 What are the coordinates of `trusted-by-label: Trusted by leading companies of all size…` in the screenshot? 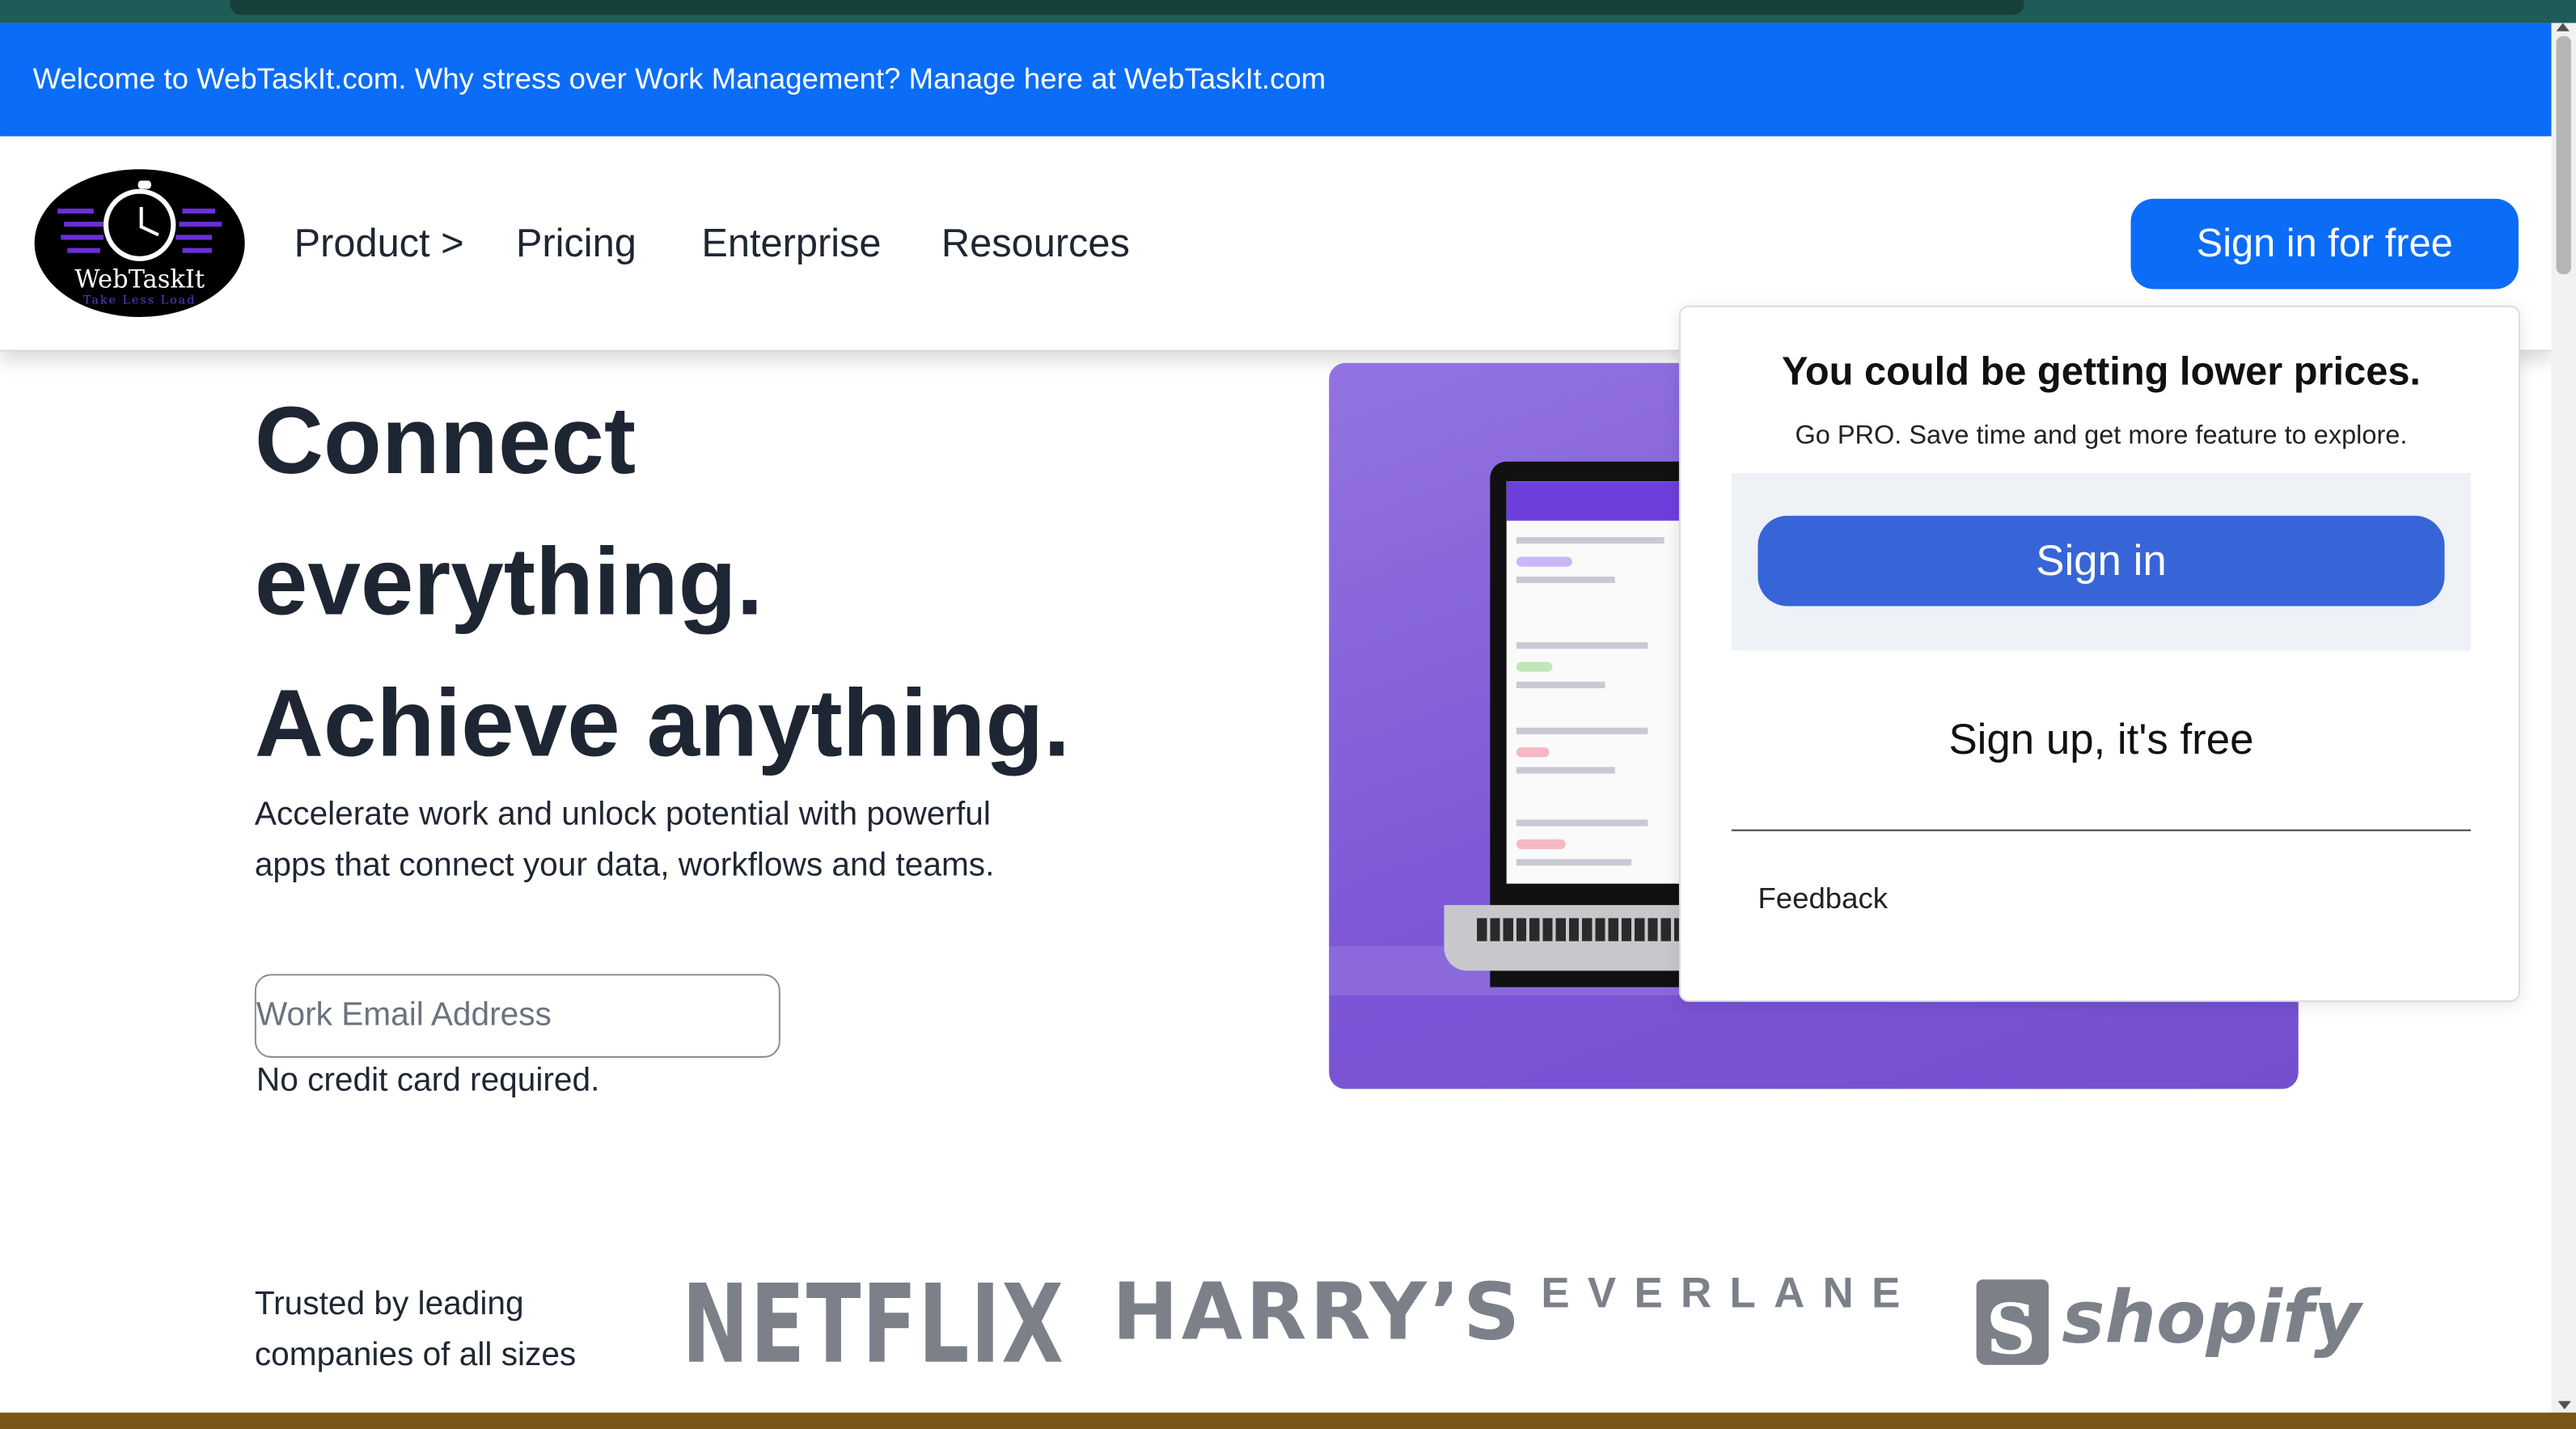 It's located at (416, 1329).